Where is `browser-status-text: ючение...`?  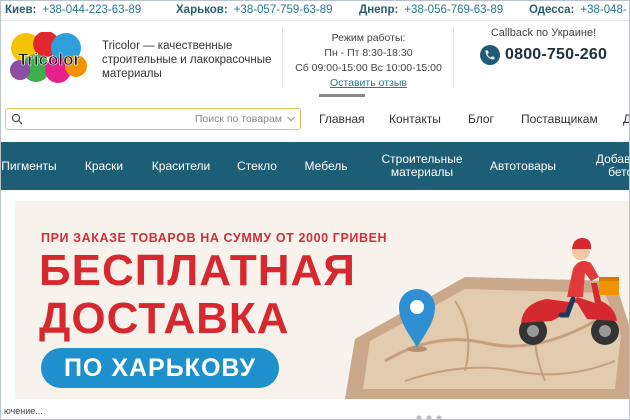 browser-status-text: ючение... is located at coordinates (23, 411).